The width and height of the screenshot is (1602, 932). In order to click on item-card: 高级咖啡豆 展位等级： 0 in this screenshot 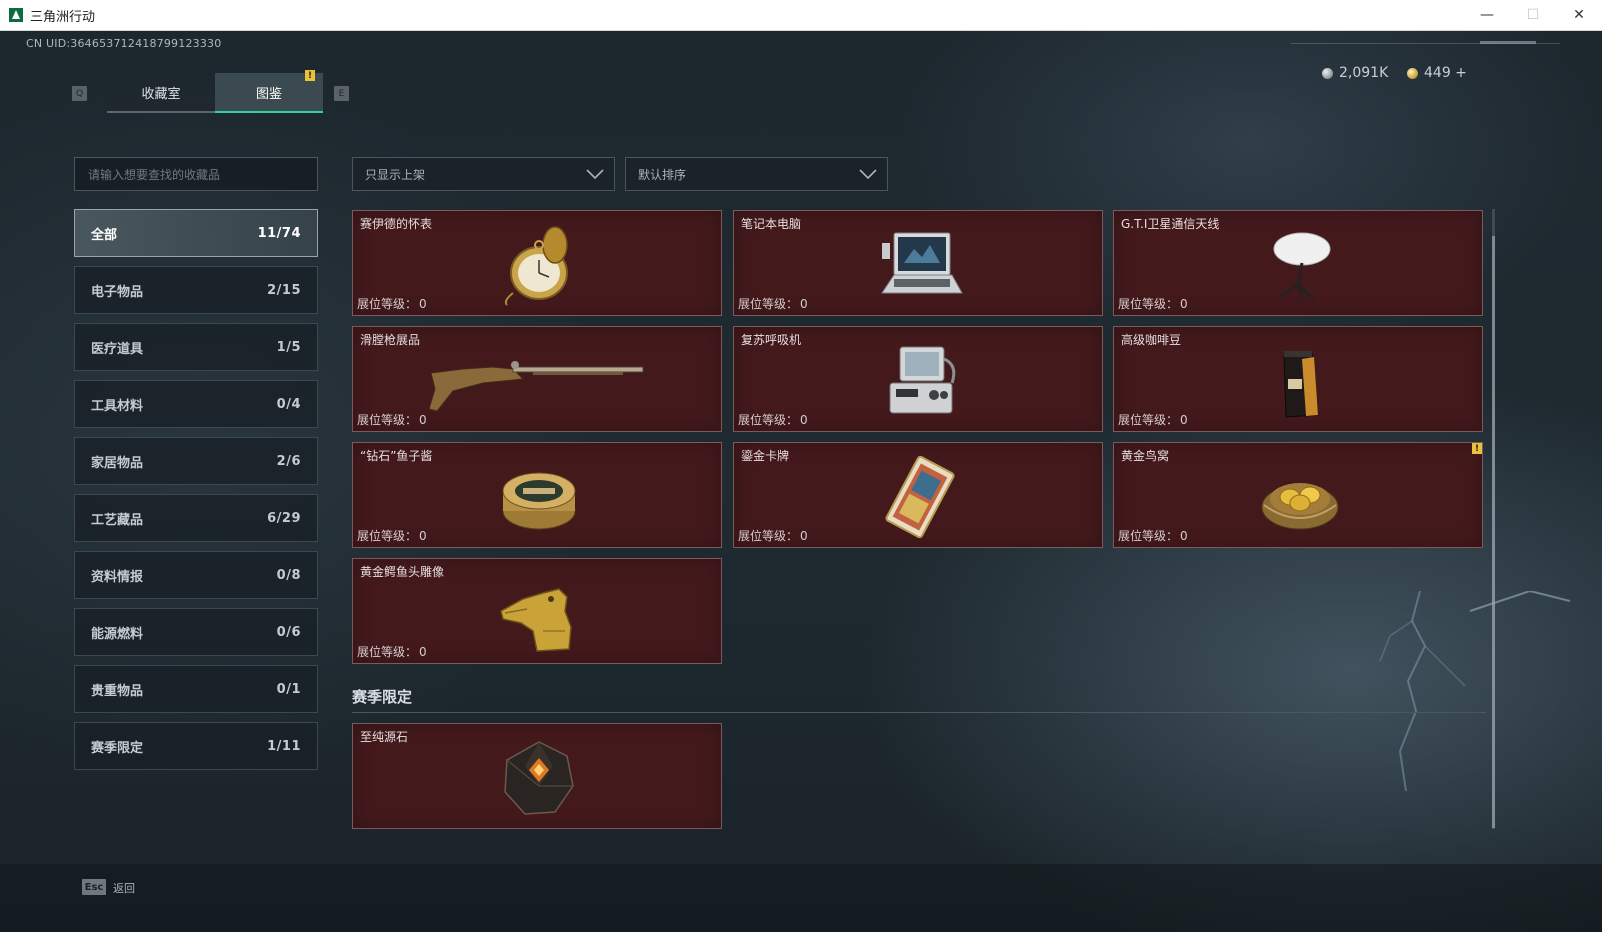, I will do `click(1298, 379)`.